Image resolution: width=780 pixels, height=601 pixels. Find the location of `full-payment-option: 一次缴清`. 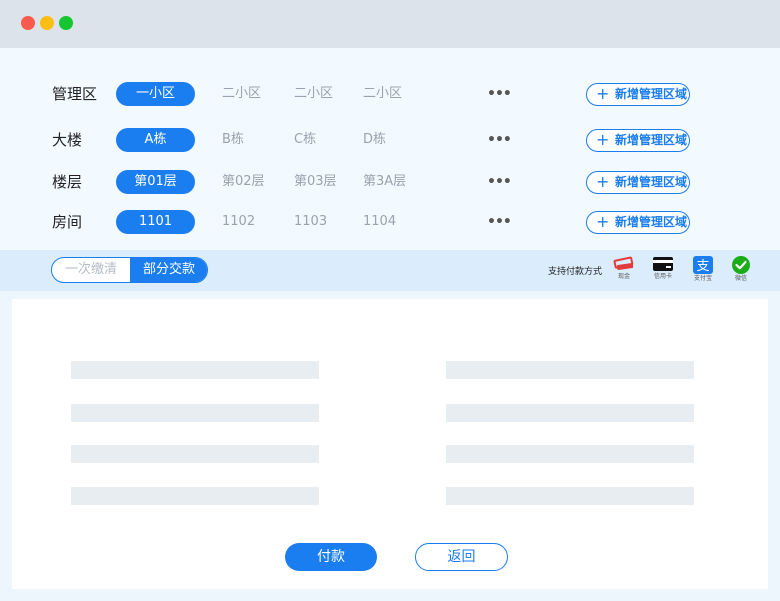

full-payment-option: 一次缴清 is located at coordinates (91, 270).